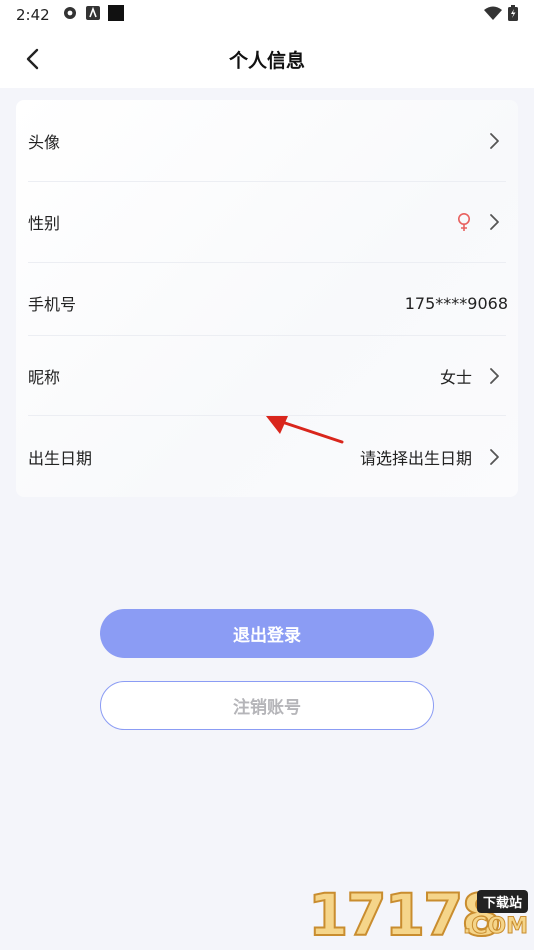  I want to click on row-label-nickname: 昵称, so click(44, 377).